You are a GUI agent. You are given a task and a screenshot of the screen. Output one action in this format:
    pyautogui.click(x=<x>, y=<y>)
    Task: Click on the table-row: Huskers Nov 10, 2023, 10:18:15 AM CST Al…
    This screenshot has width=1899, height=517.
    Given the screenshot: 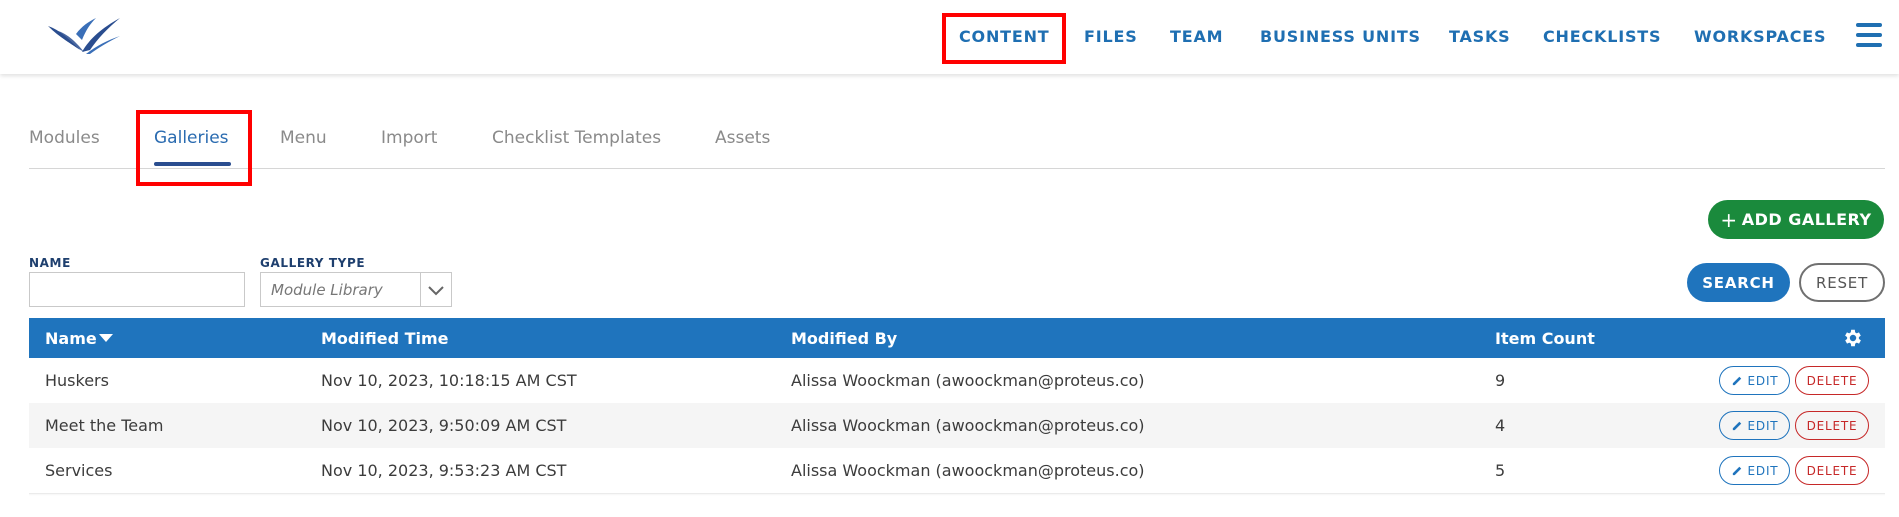 What is the action you would take?
    pyautogui.click(x=957, y=380)
    